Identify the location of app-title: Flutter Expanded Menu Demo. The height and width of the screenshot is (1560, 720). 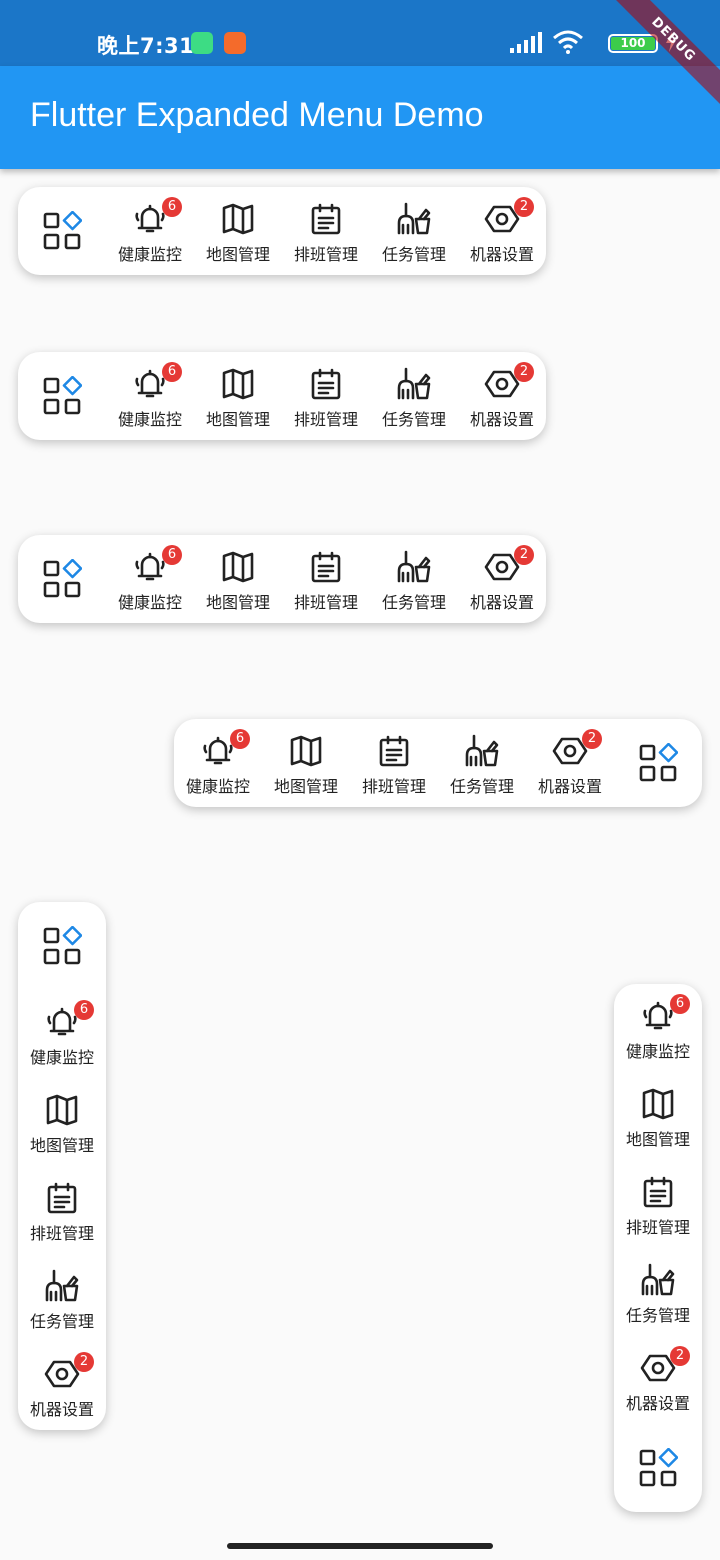
(257, 115).